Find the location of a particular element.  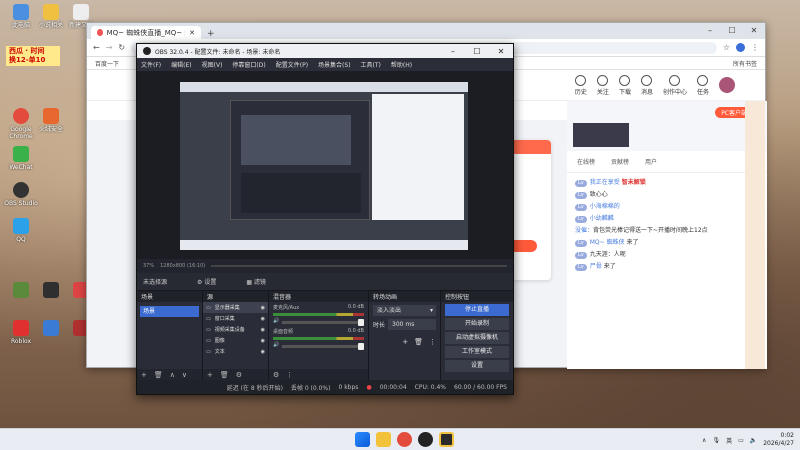

desktop-icon-wechat: WeChat is located at coordinates (21, 158).